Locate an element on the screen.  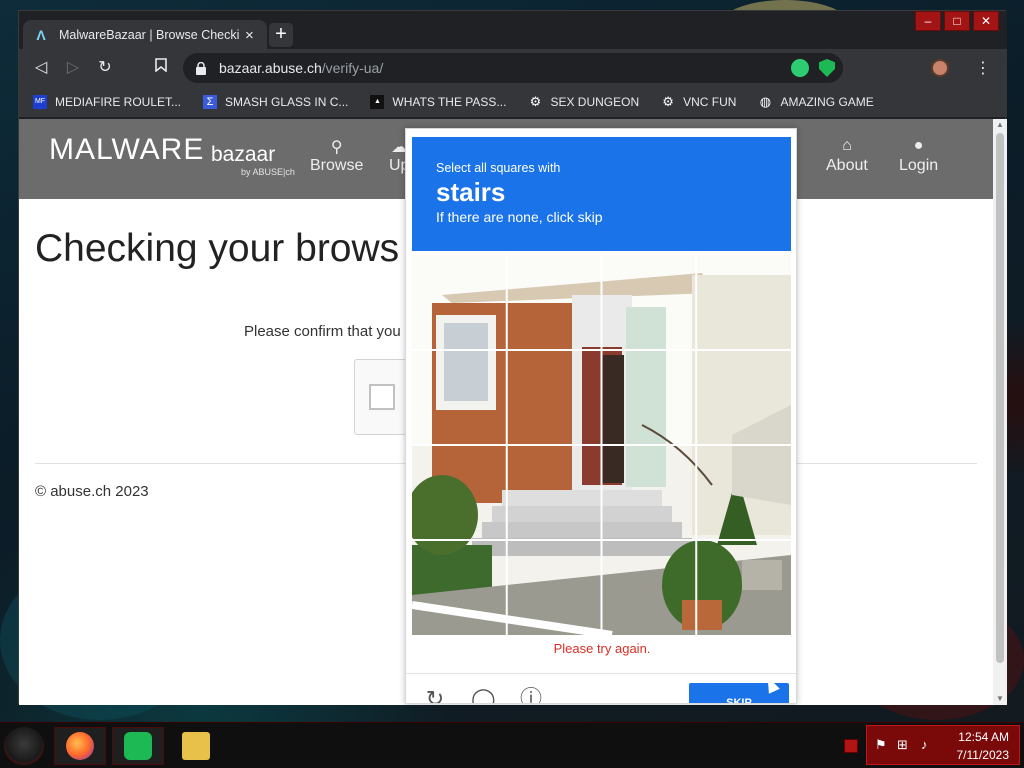
lock-icon is located at coordinates (201, 68).